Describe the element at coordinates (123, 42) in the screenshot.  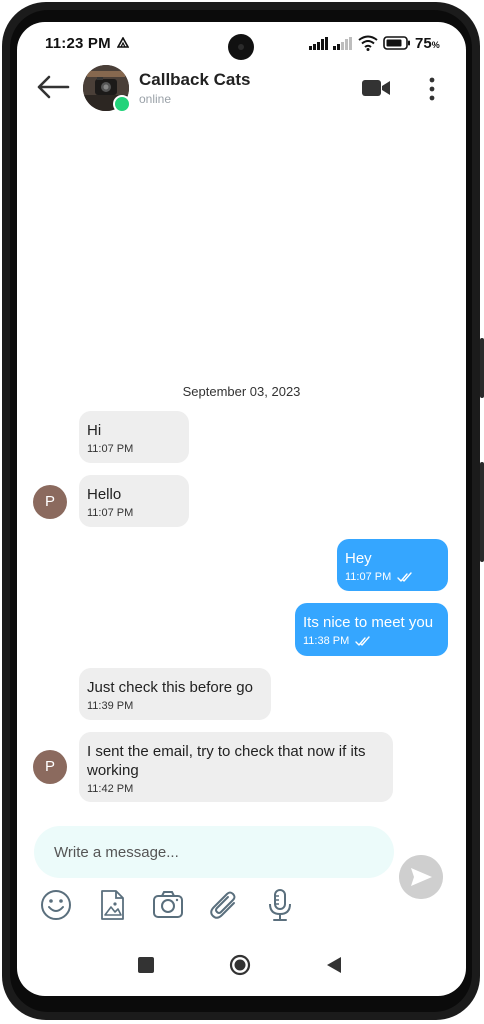
I see `drive-icon` at that location.